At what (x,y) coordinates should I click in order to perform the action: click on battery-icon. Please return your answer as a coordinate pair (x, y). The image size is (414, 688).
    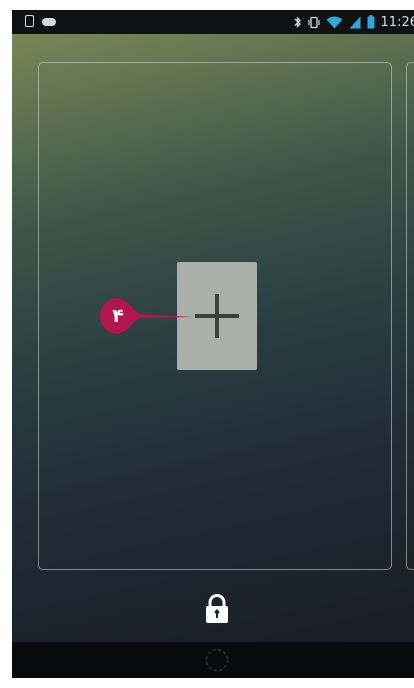
    Looking at the image, I should click on (371, 22).